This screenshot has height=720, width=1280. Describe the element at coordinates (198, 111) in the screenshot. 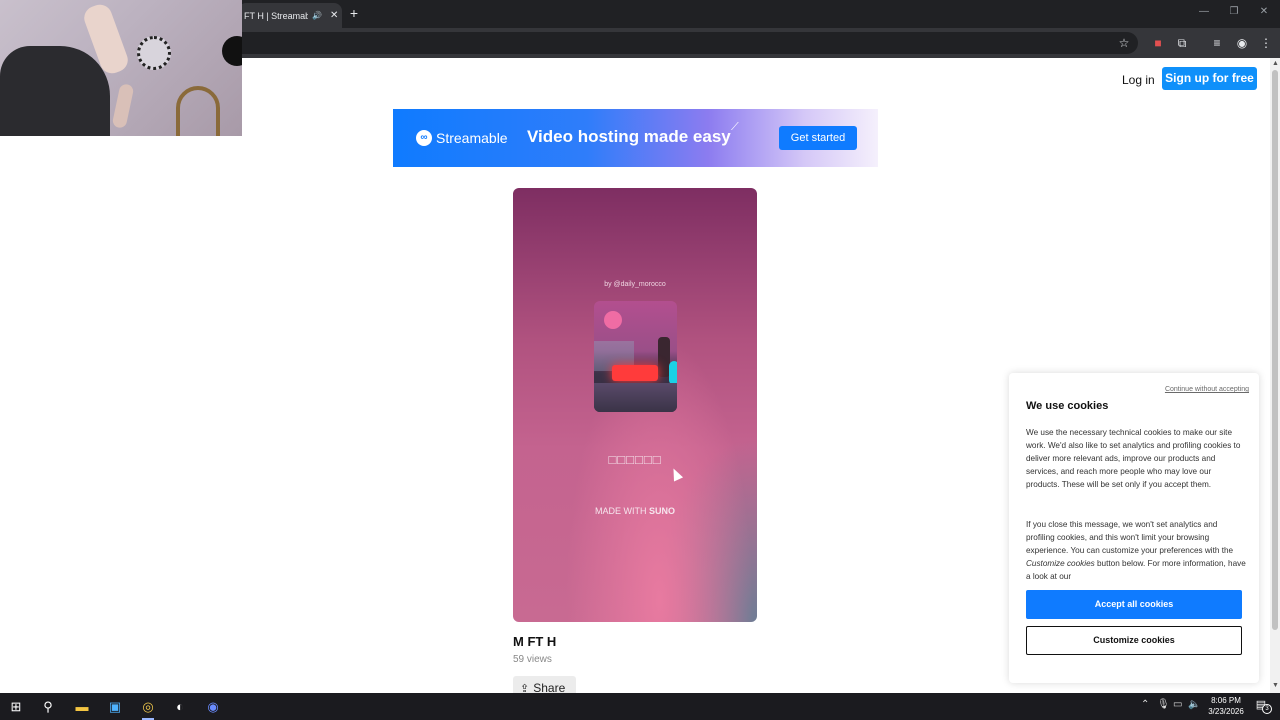

I see `wall-mirror` at that location.